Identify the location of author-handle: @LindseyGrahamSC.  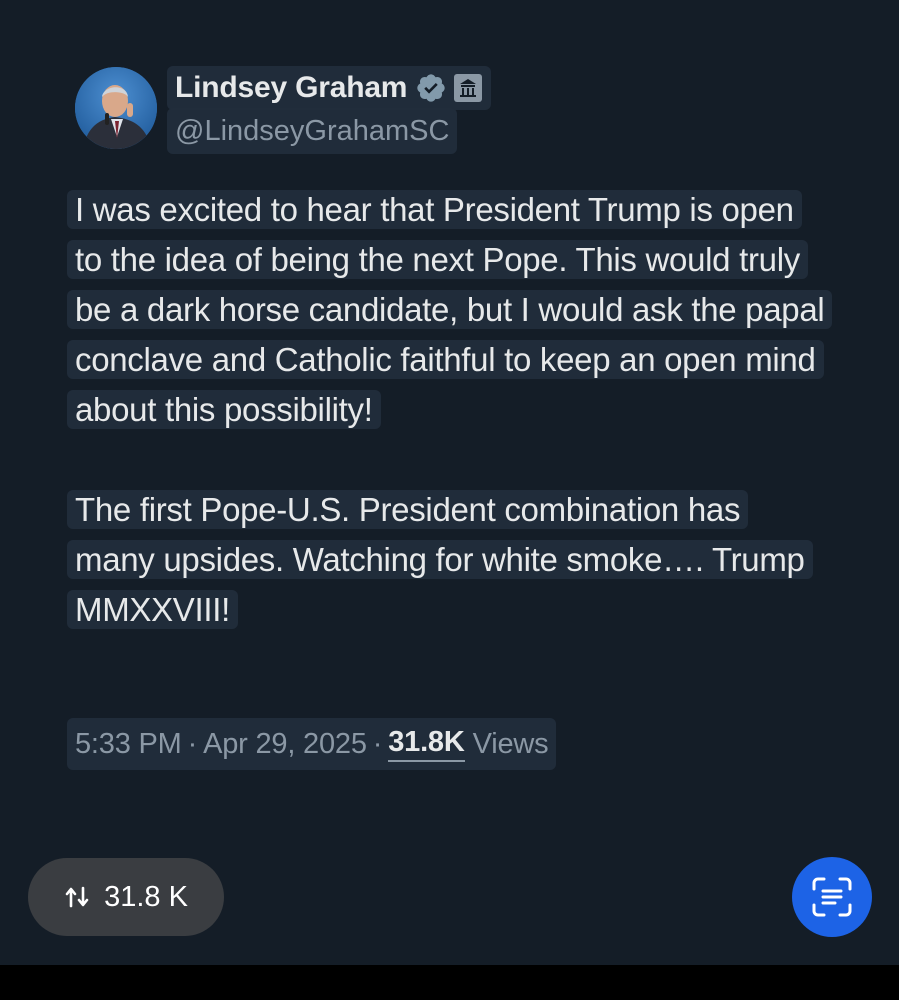
(312, 131).